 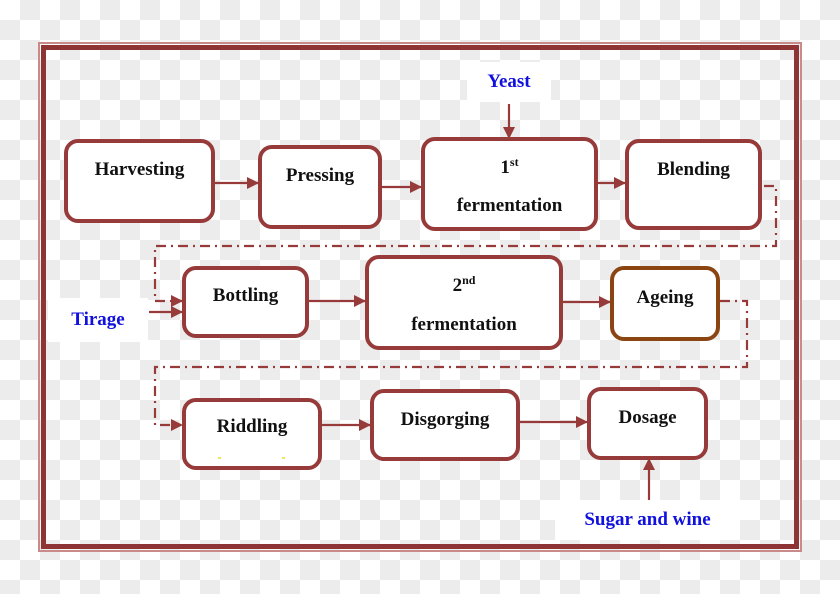 What do you see at coordinates (245, 295) in the screenshot?
I see `step-label: Bottling` at bounding box center [245, 295].